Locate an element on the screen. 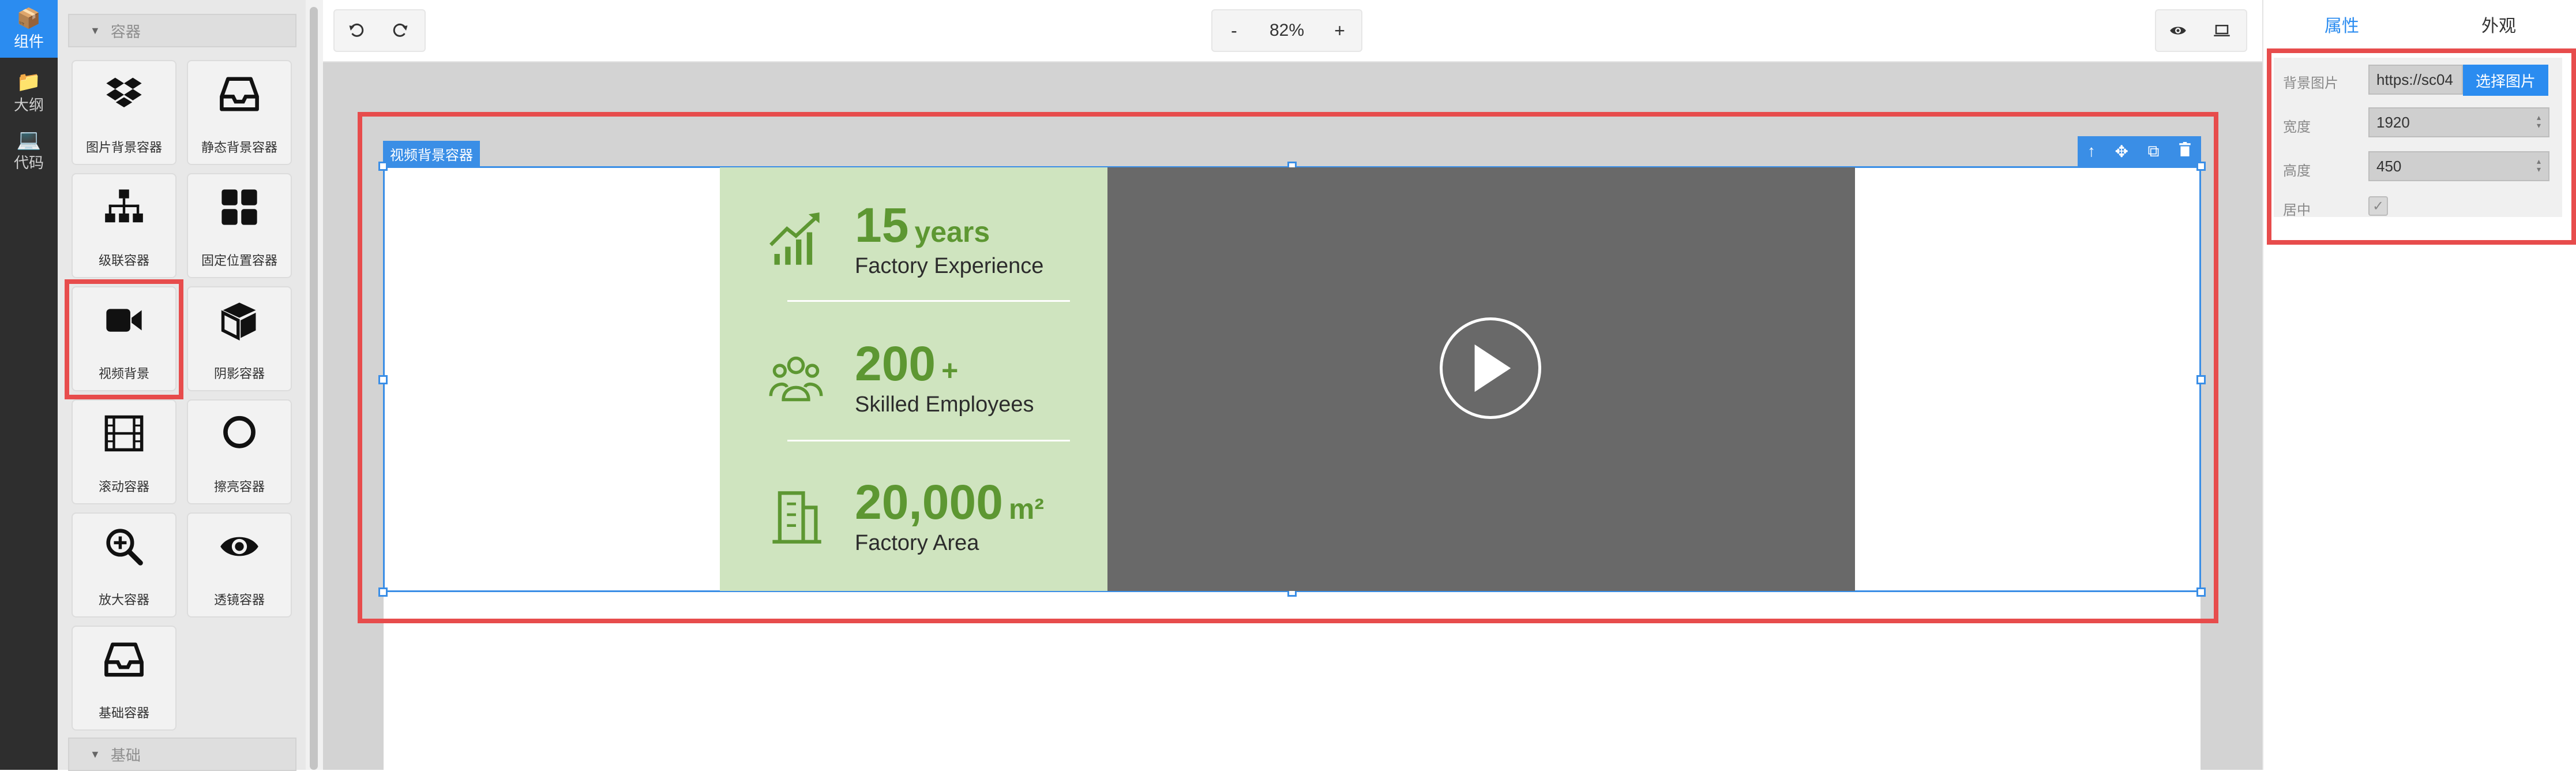 The height and width of the screenshot is (771, 2576). section-title: 容器 is located at coordinates (125, 31).